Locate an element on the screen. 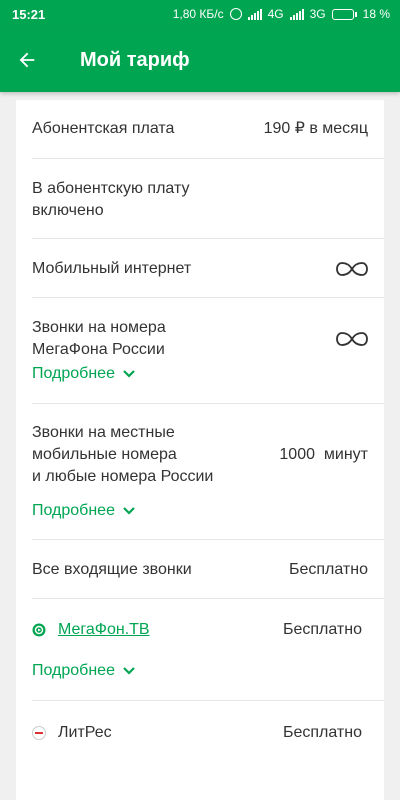 The image size is (400, 800). internet-label: Мобильный интернет is located at coordinates (112, 268).